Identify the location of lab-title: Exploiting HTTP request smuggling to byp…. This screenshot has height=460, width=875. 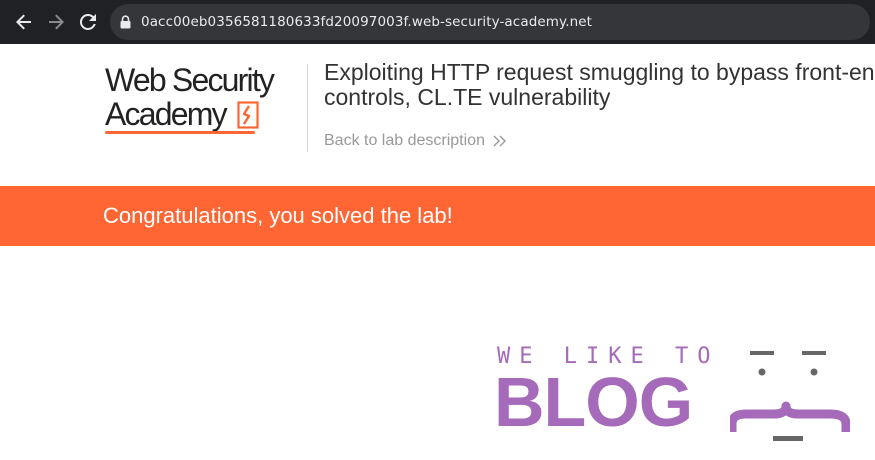
(599, 85).